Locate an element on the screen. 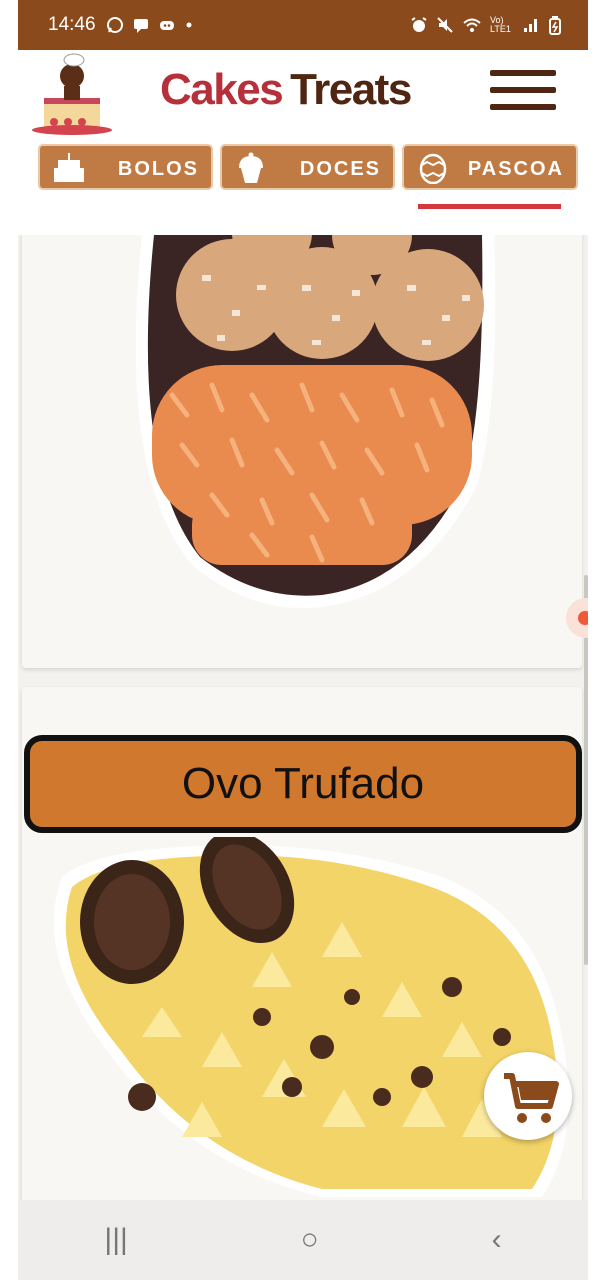  category-tabs: BOLOS DOCES PASCOA is located at coordinates (308, 168).